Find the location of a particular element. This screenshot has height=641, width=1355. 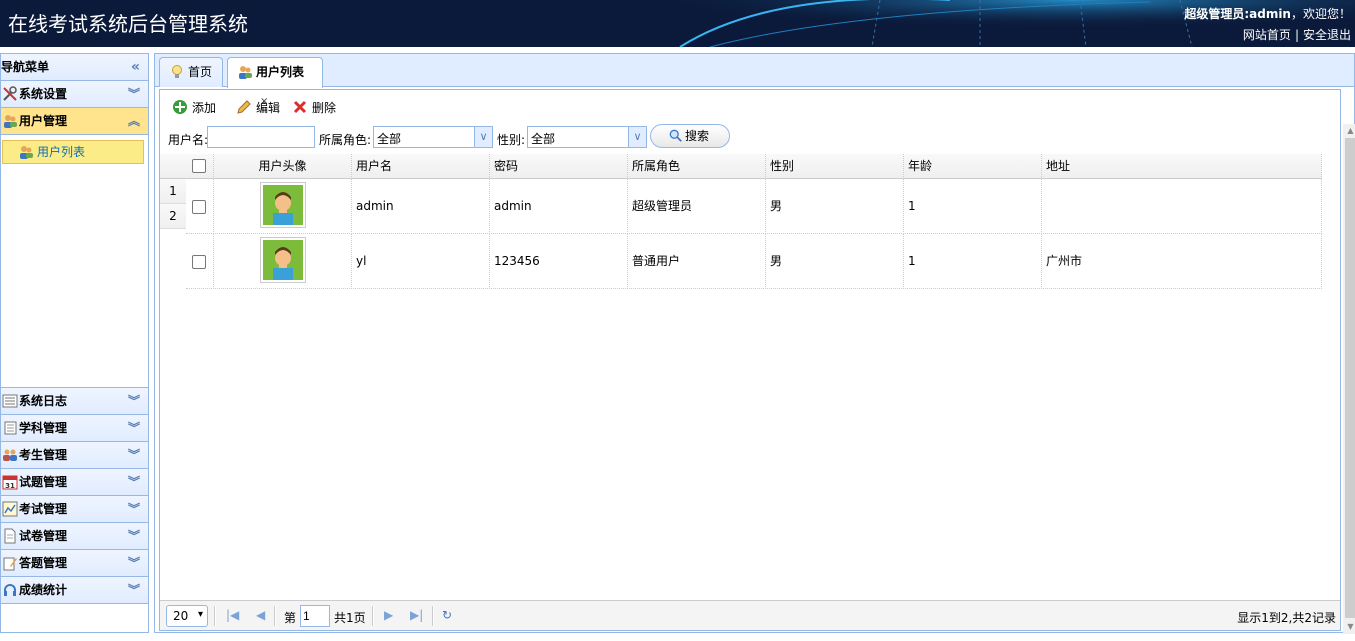

add-button: 添加 is located at coordinates (194, 108).